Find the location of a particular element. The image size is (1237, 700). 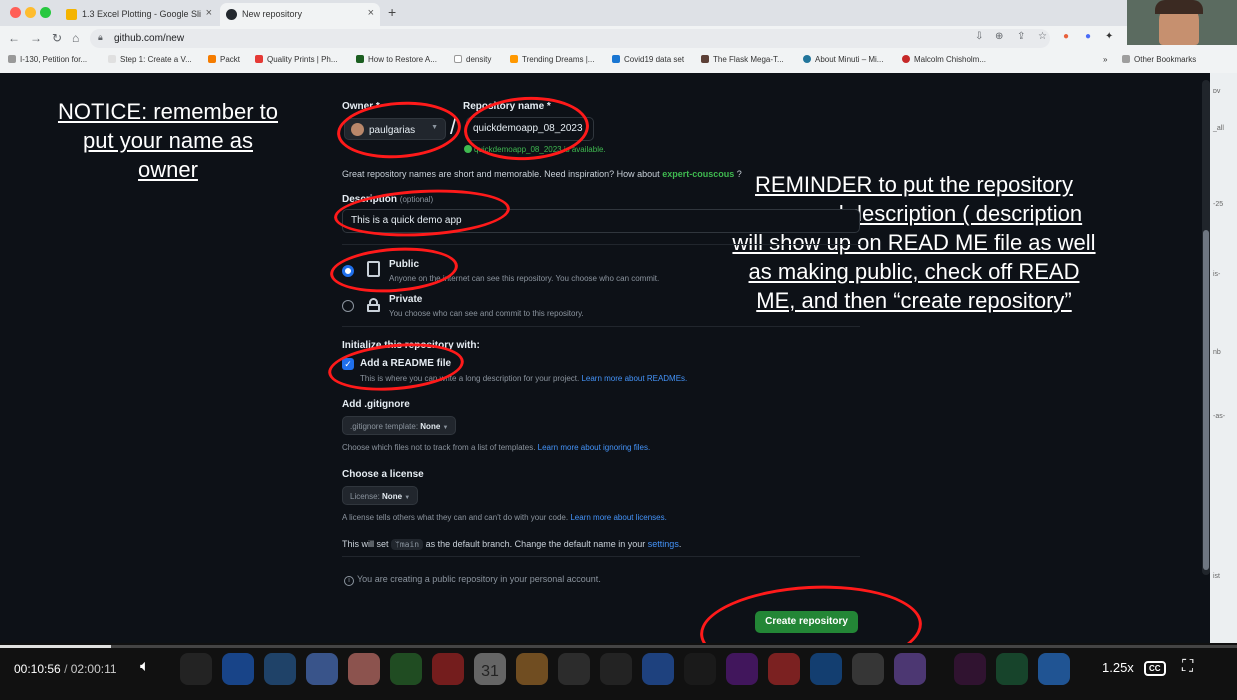

private-radio is located at coordinates (348, 306).